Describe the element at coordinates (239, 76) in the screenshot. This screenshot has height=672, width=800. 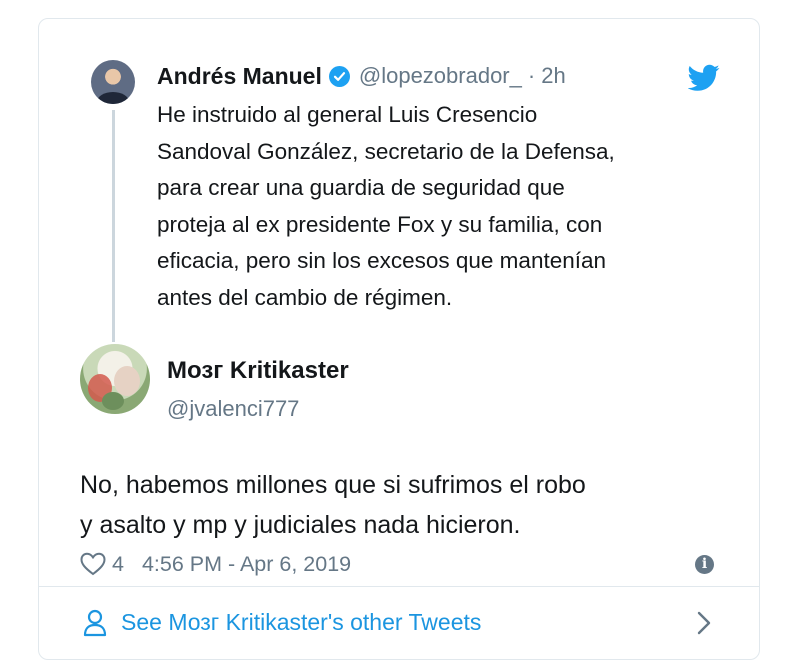
I see `author-name: Andrés Manuel` at that location.